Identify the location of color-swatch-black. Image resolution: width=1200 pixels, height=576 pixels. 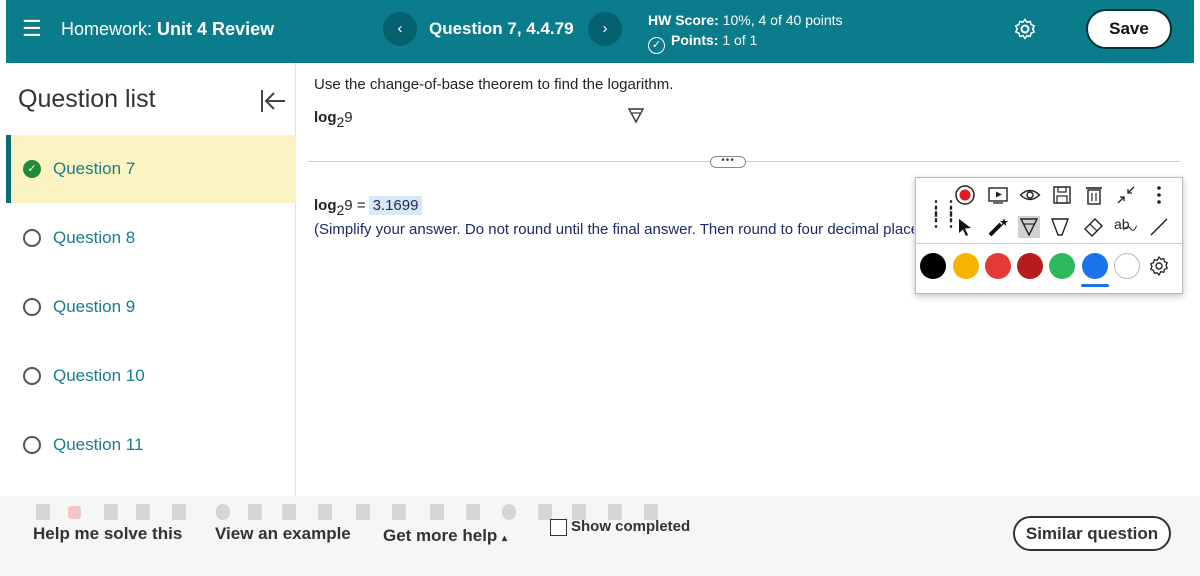
(933, 266).